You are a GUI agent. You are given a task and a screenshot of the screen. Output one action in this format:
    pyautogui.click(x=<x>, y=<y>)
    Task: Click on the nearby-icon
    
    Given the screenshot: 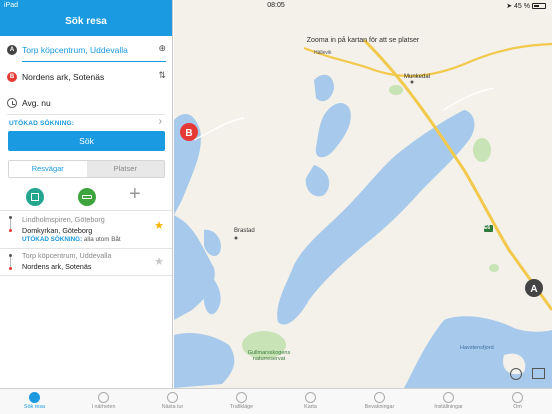 What is the action you would take?
    pyautogui.click(x=103, y=397)
    